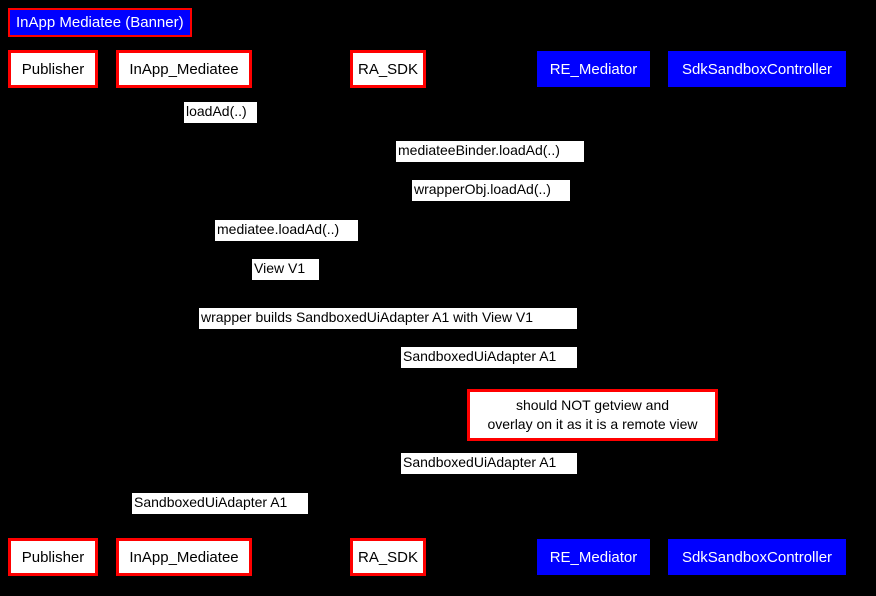 The width and height of the screenshot is (876, 596). I want to click on arrow-mediatee-to-rasdk-view, so click(286, 281).